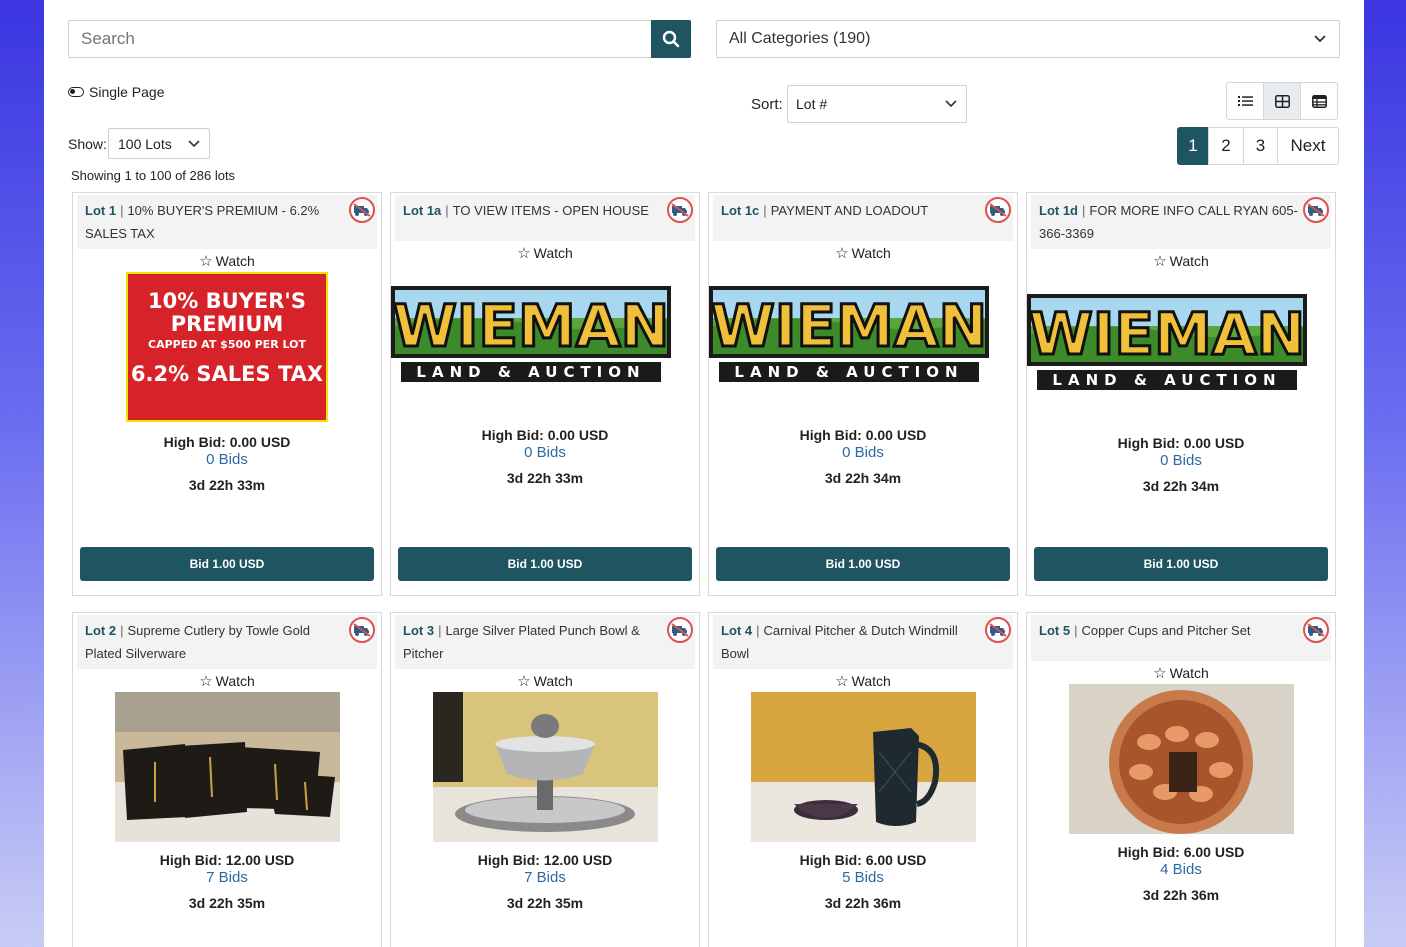 Image resolution: width=1406 pixels, height=947 pixels. Describe the element at coordinates (545, 860) in the screenshot. I see `high-bid: High Bid: 12.00 USD` at that location.